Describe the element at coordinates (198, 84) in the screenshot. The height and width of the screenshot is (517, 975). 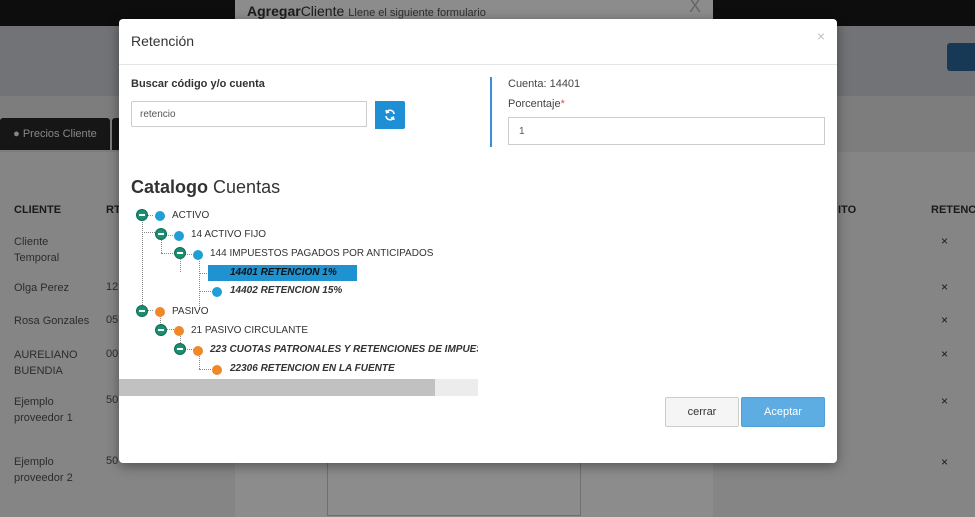
I see `search-label: Buscar código y/o cuenta` at that location.